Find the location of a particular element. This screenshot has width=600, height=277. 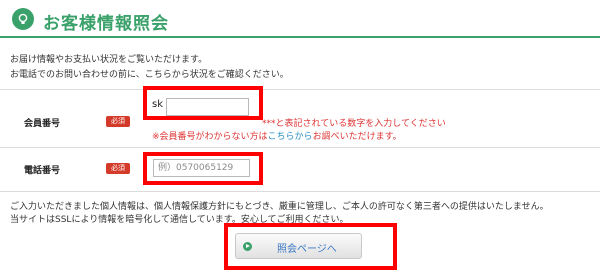

arrow-right-circle-icon is located at coordinates (247, 246).